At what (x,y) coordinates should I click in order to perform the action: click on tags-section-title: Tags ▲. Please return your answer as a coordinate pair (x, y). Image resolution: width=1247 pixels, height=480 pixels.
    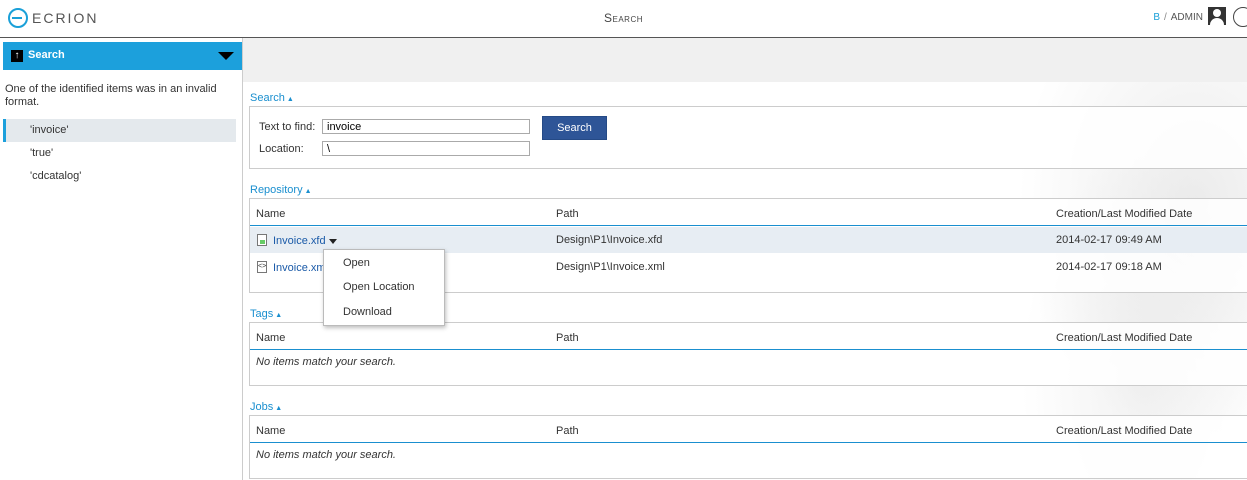
    Looking at the image, I should click on (266, 314).